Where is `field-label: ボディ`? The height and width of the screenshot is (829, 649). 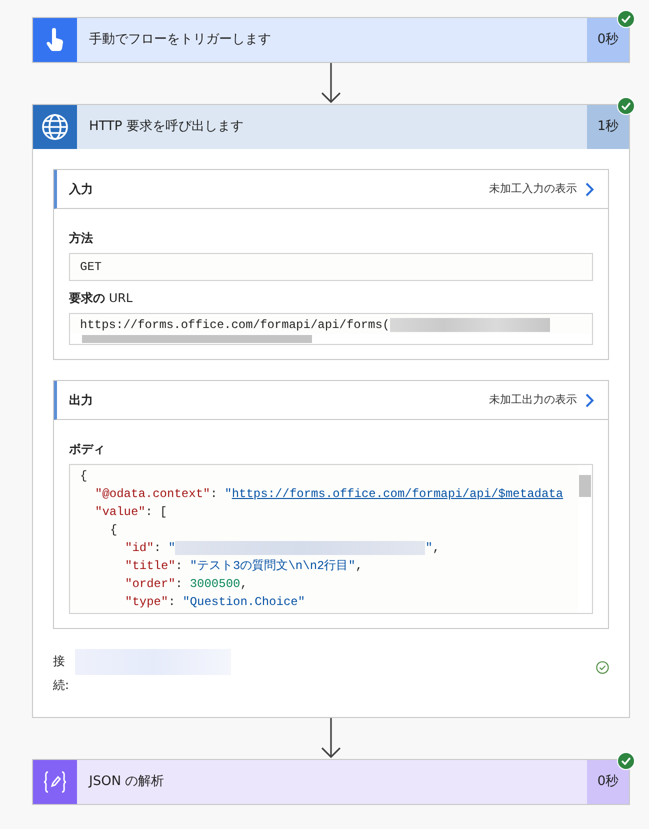
field-label: ボディ is located at coordinates (87, 449).